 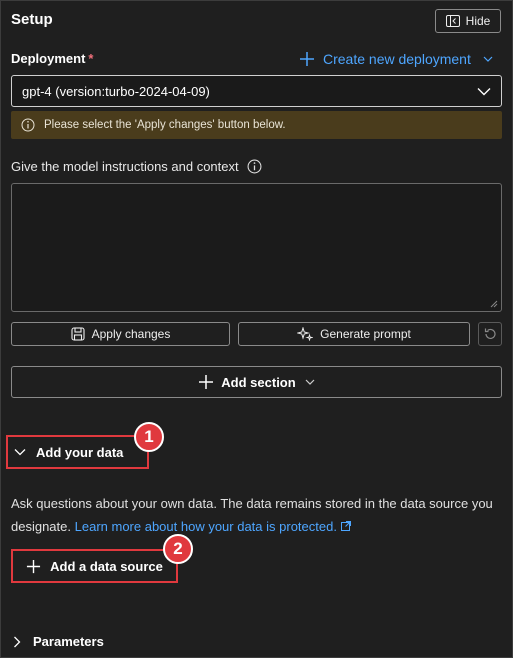 I want to click on save-icon, so click(x=78, y=334).